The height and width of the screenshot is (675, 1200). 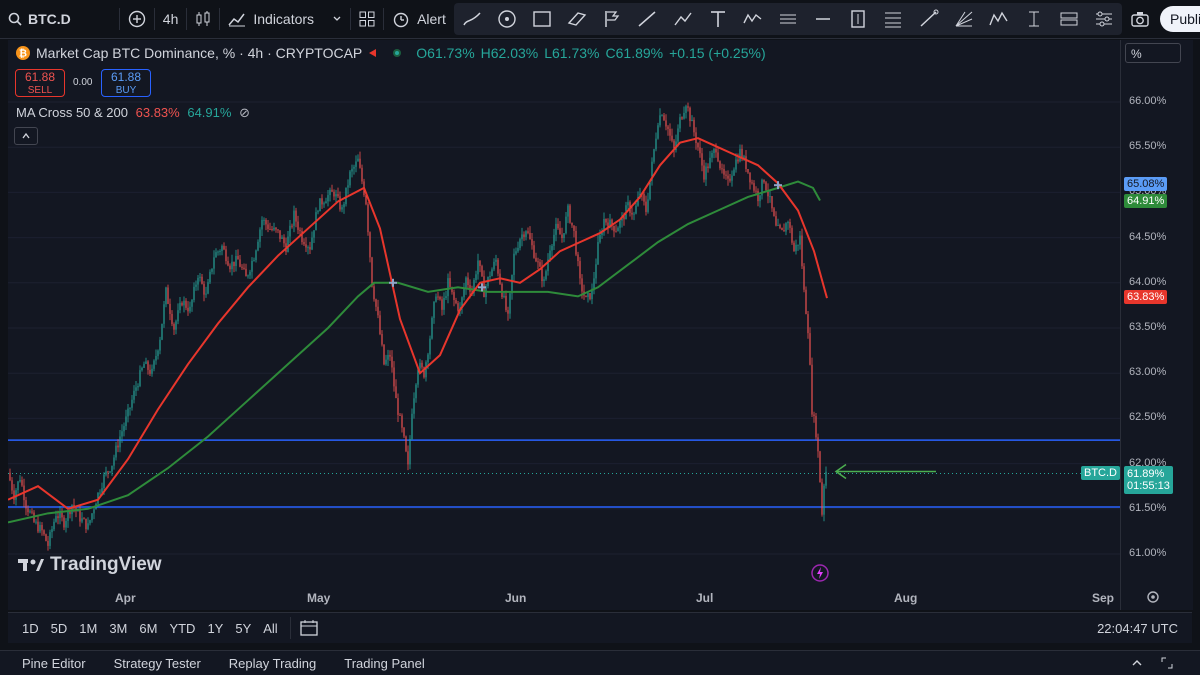 I want to click on price-tick-label: 63.00%, so click(x=1148, y=372).